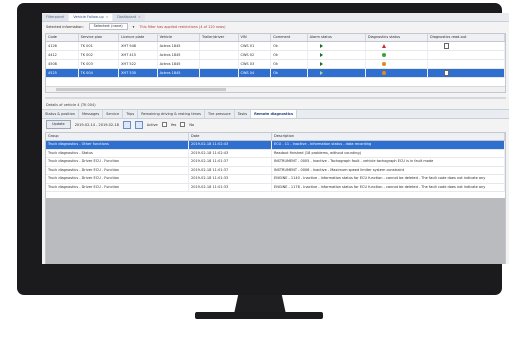 This screenshot has height=340, width=517. I want to click on calendar-icon, so click(126, 124).